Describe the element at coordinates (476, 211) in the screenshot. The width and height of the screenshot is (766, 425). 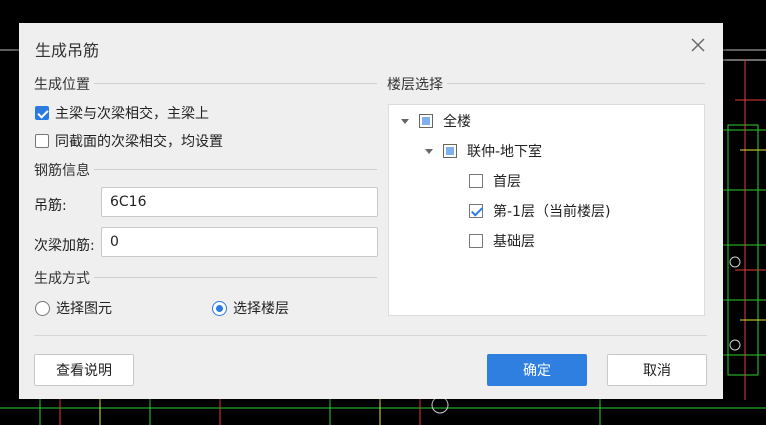
I see `floor-minus-1-checkbox` at that location.